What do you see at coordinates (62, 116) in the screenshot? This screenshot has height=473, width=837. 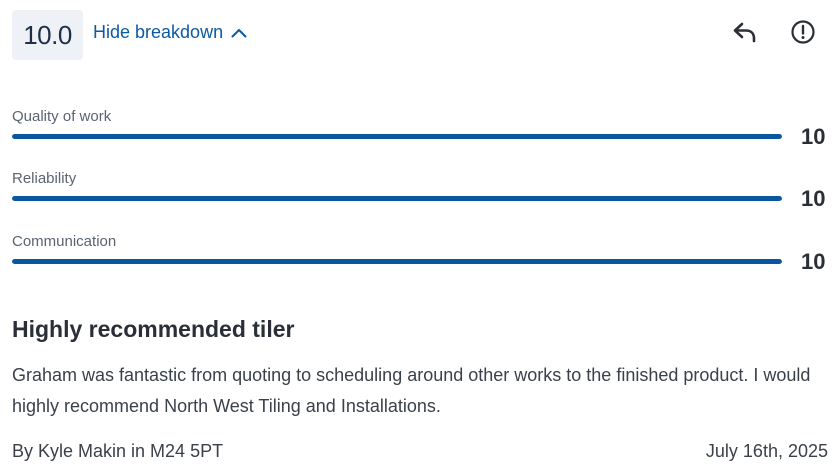 I see `metric-label: Quality of work` at bounding box center [62, 116].